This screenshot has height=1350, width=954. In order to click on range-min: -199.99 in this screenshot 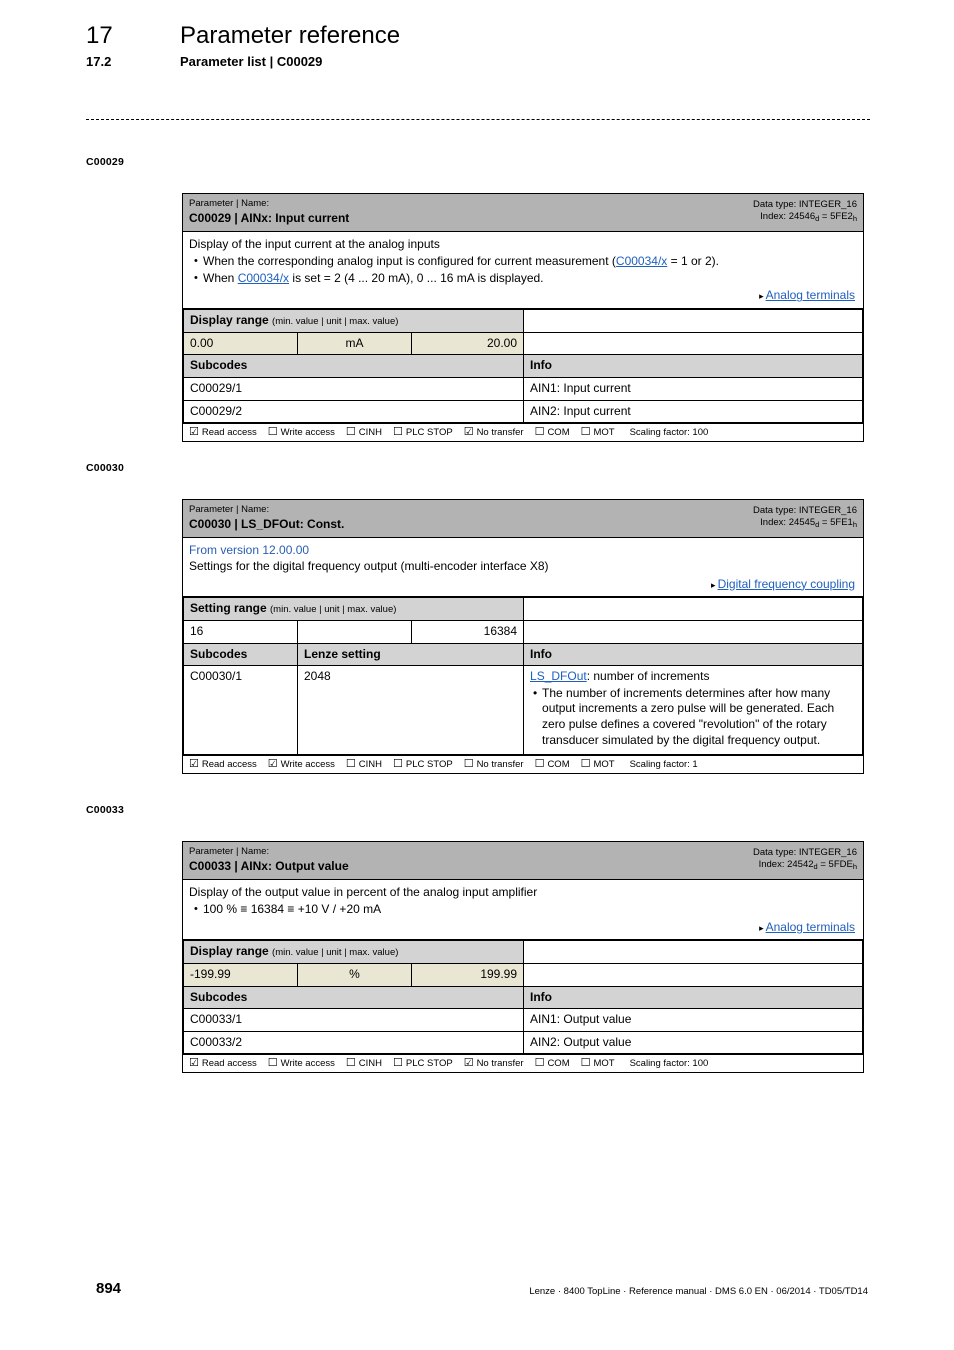, I will do `click(240, 974)`.